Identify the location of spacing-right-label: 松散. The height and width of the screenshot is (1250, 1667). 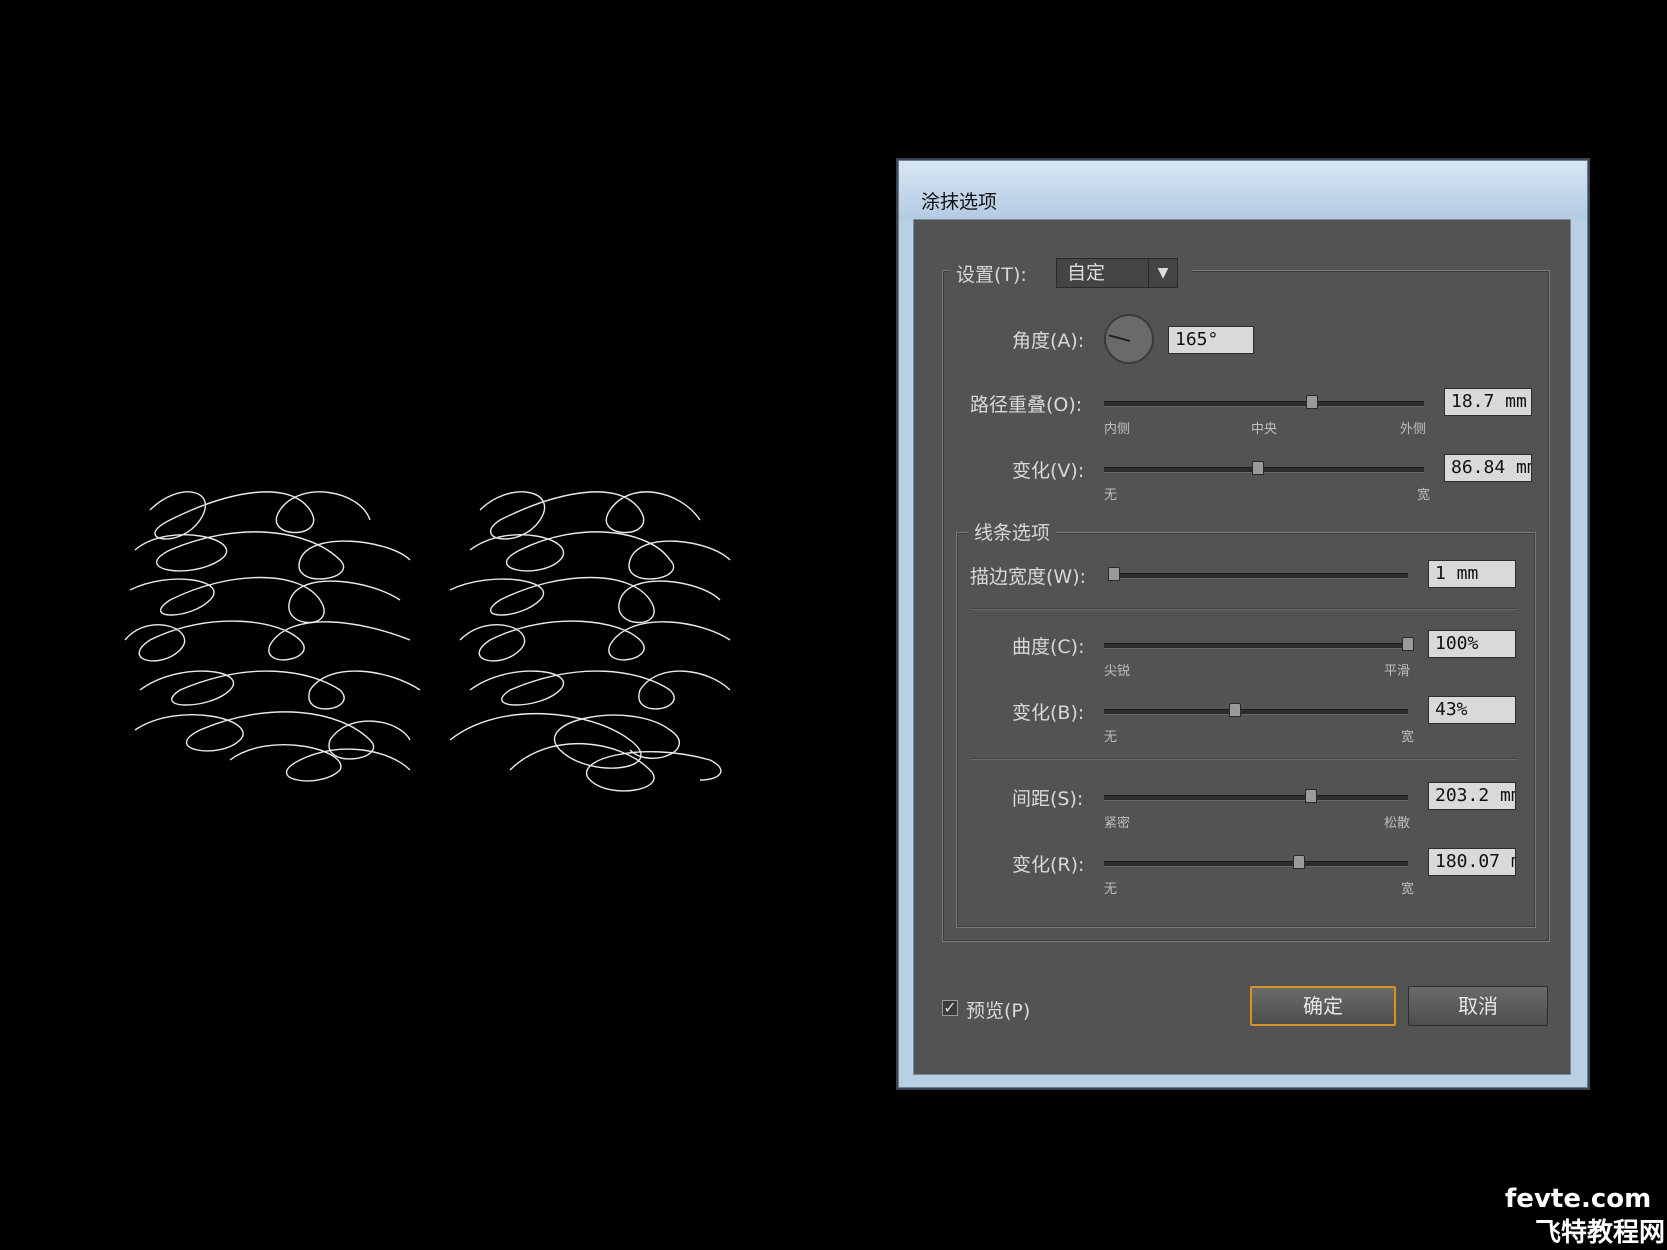
(1397, 823).